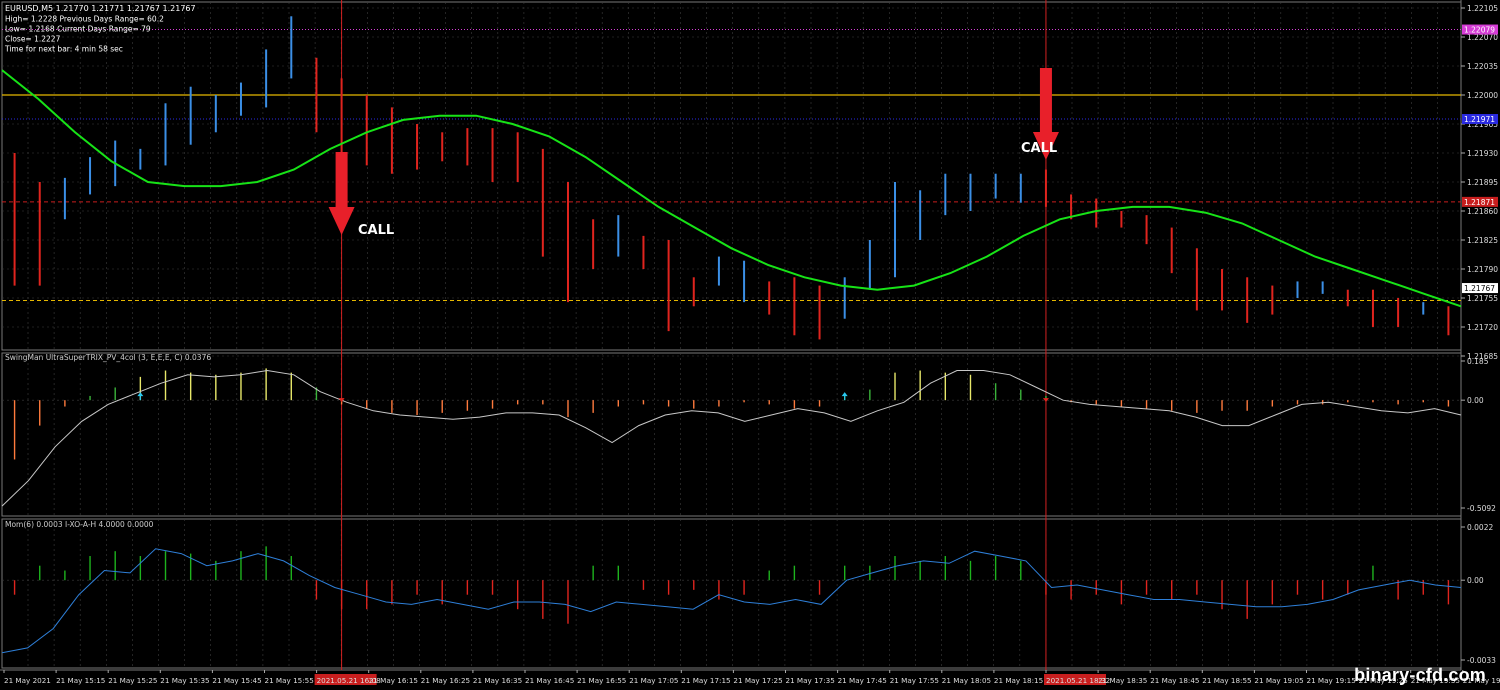  I want to click on time-label: 21 May 18:35, so click(1122, 680).